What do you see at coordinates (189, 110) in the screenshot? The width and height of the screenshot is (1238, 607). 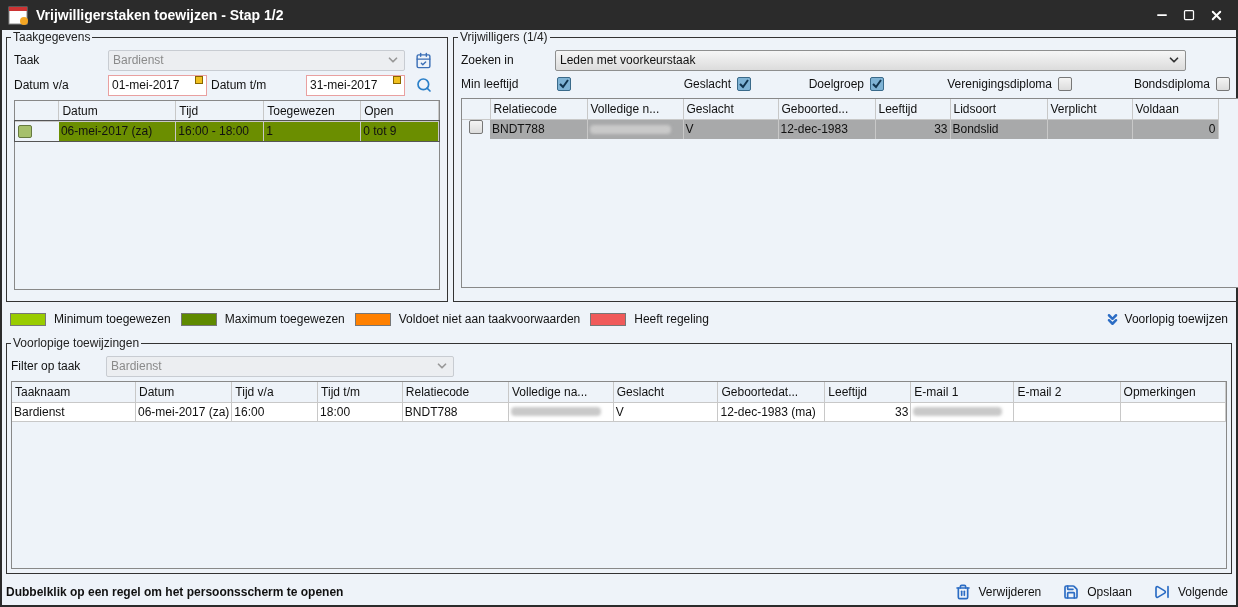 I see `column-header: Tijd` at bounding box center [189, 110].